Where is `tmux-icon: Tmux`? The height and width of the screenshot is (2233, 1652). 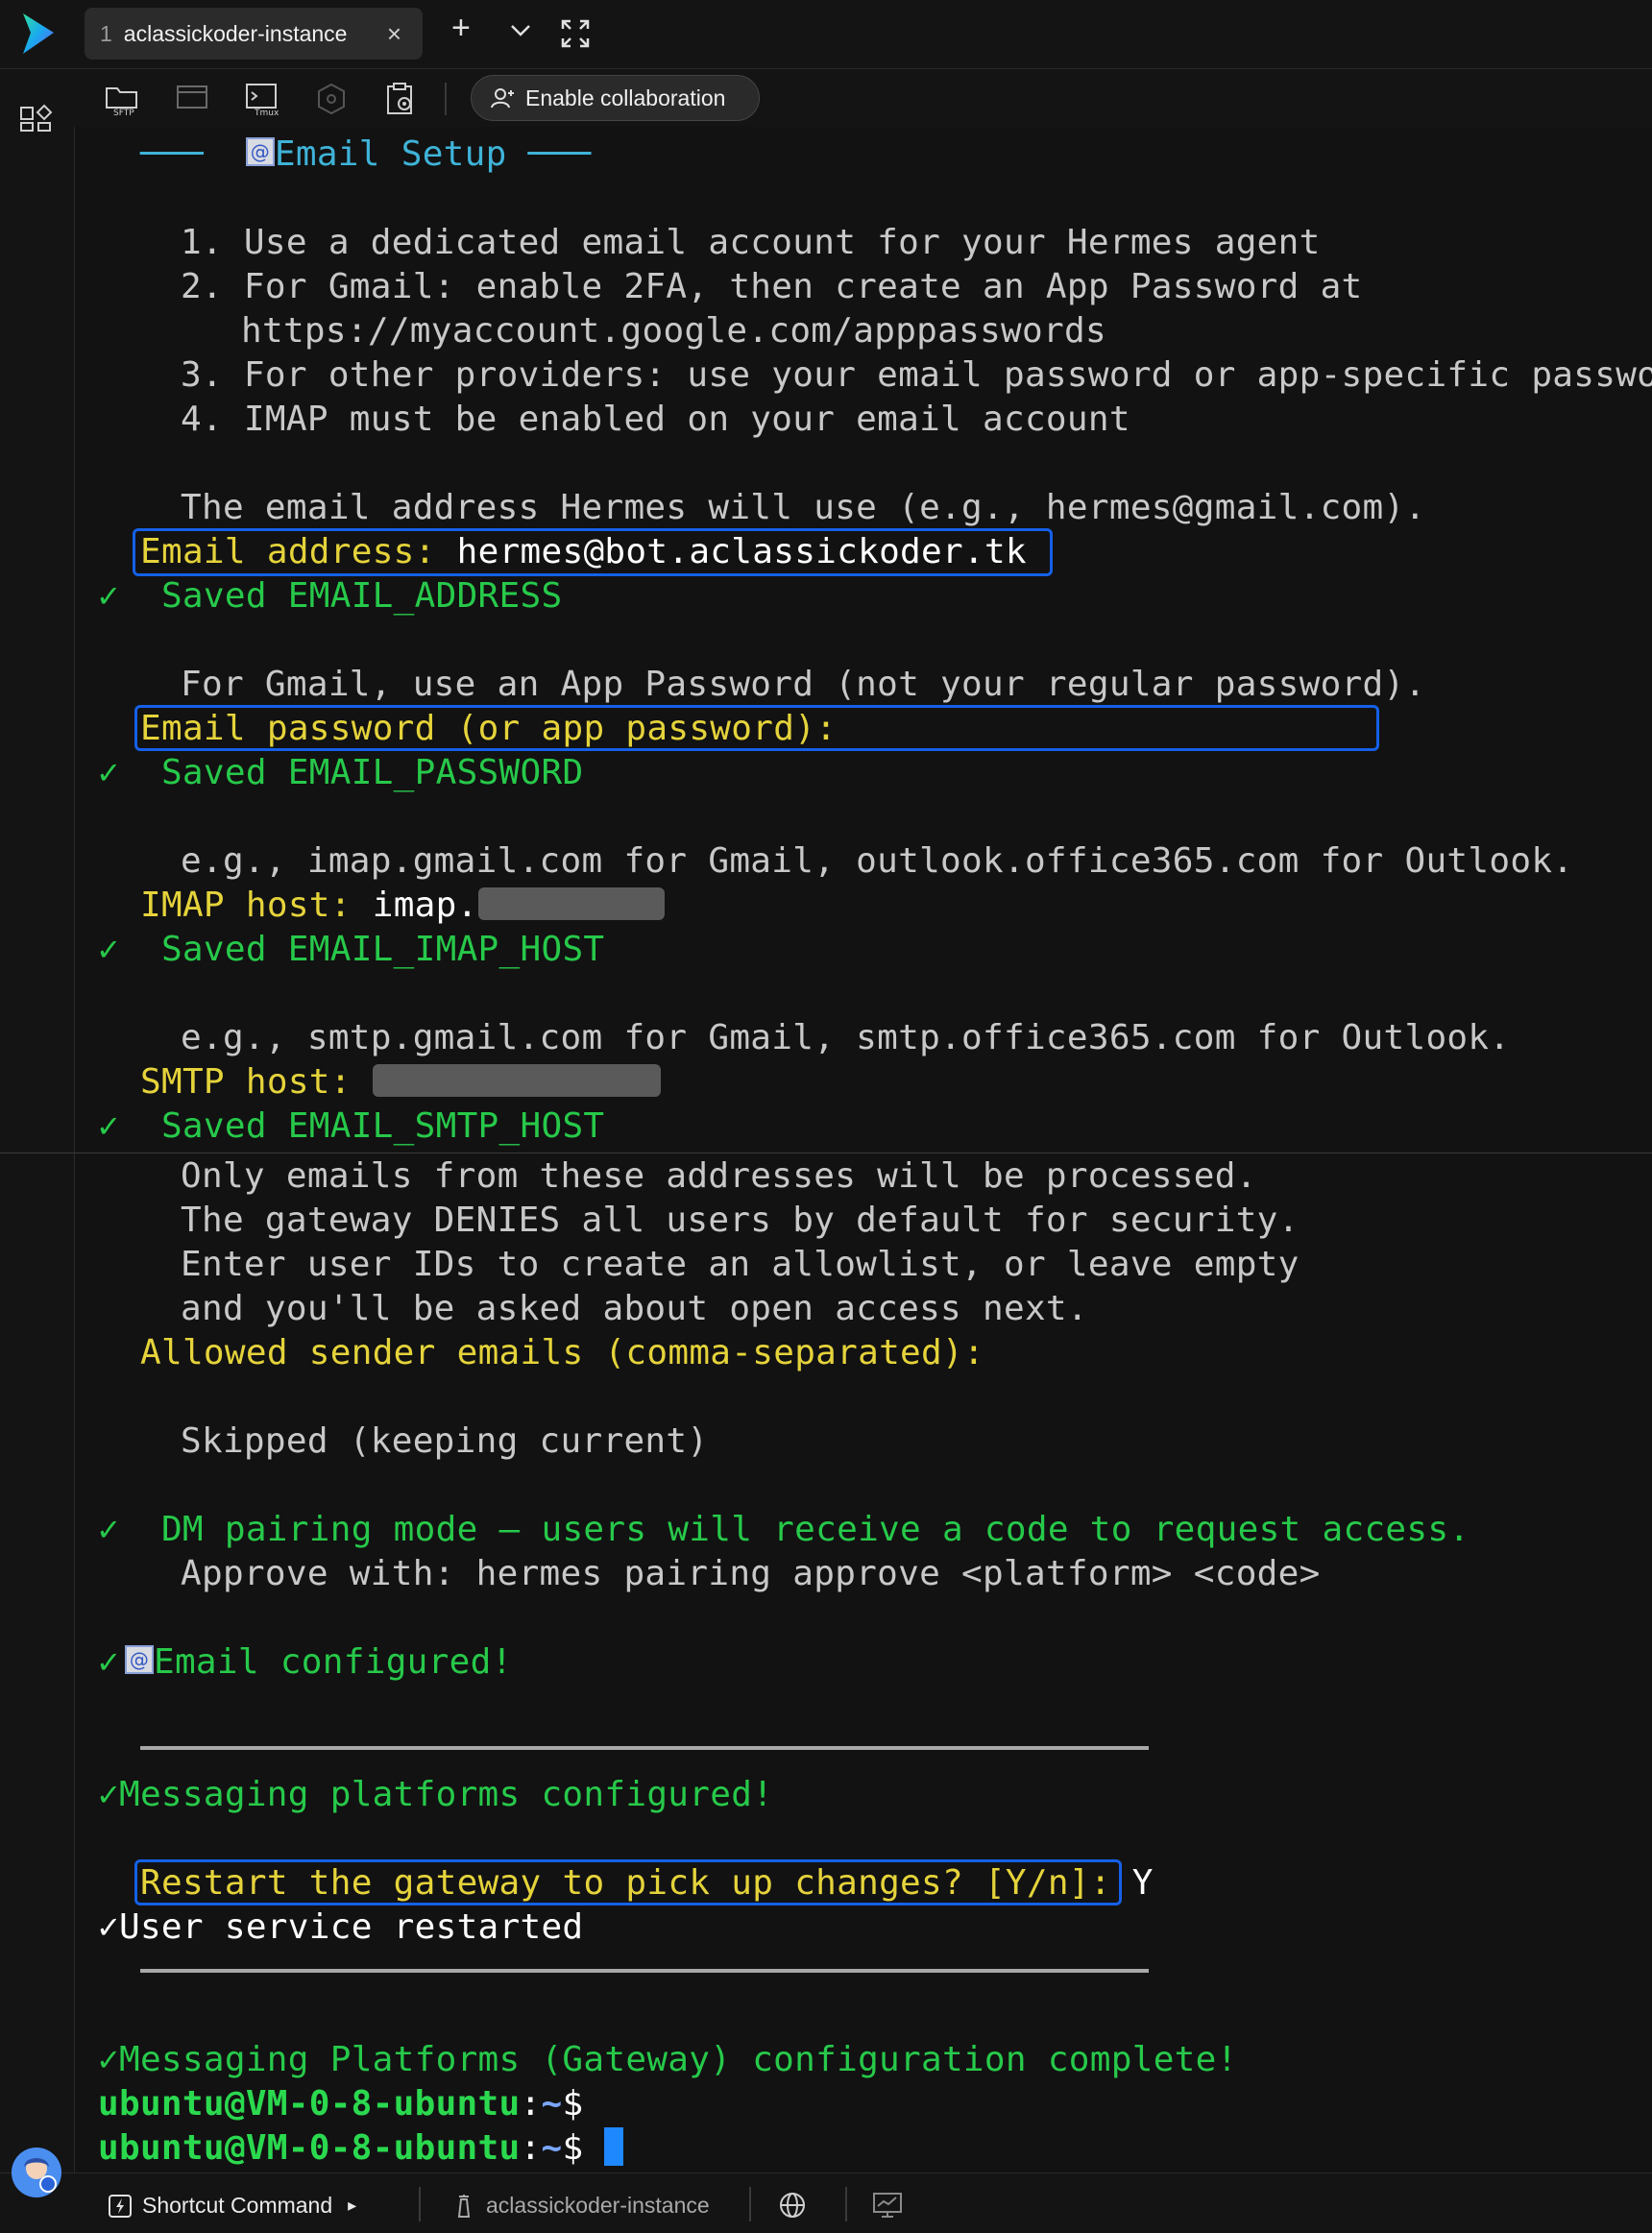
tmux-icon: Tmux is located at coordinates (262, 99).